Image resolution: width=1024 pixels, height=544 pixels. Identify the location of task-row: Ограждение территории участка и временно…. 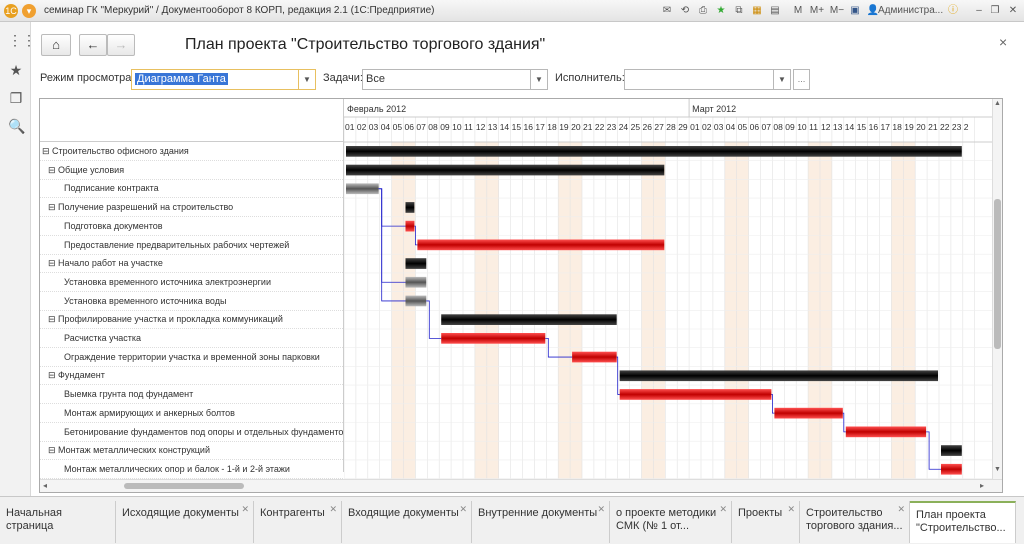
(191, 357).